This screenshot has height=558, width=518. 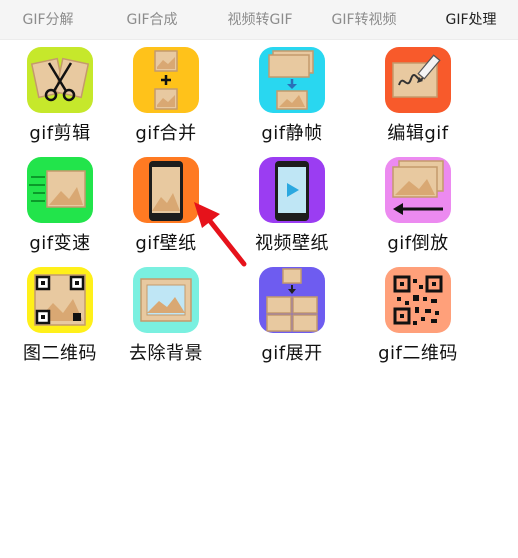 What do you see at coordinates (166, 80) in the screenshot?
I see `merge-icon` at bounding box center [166, 80].